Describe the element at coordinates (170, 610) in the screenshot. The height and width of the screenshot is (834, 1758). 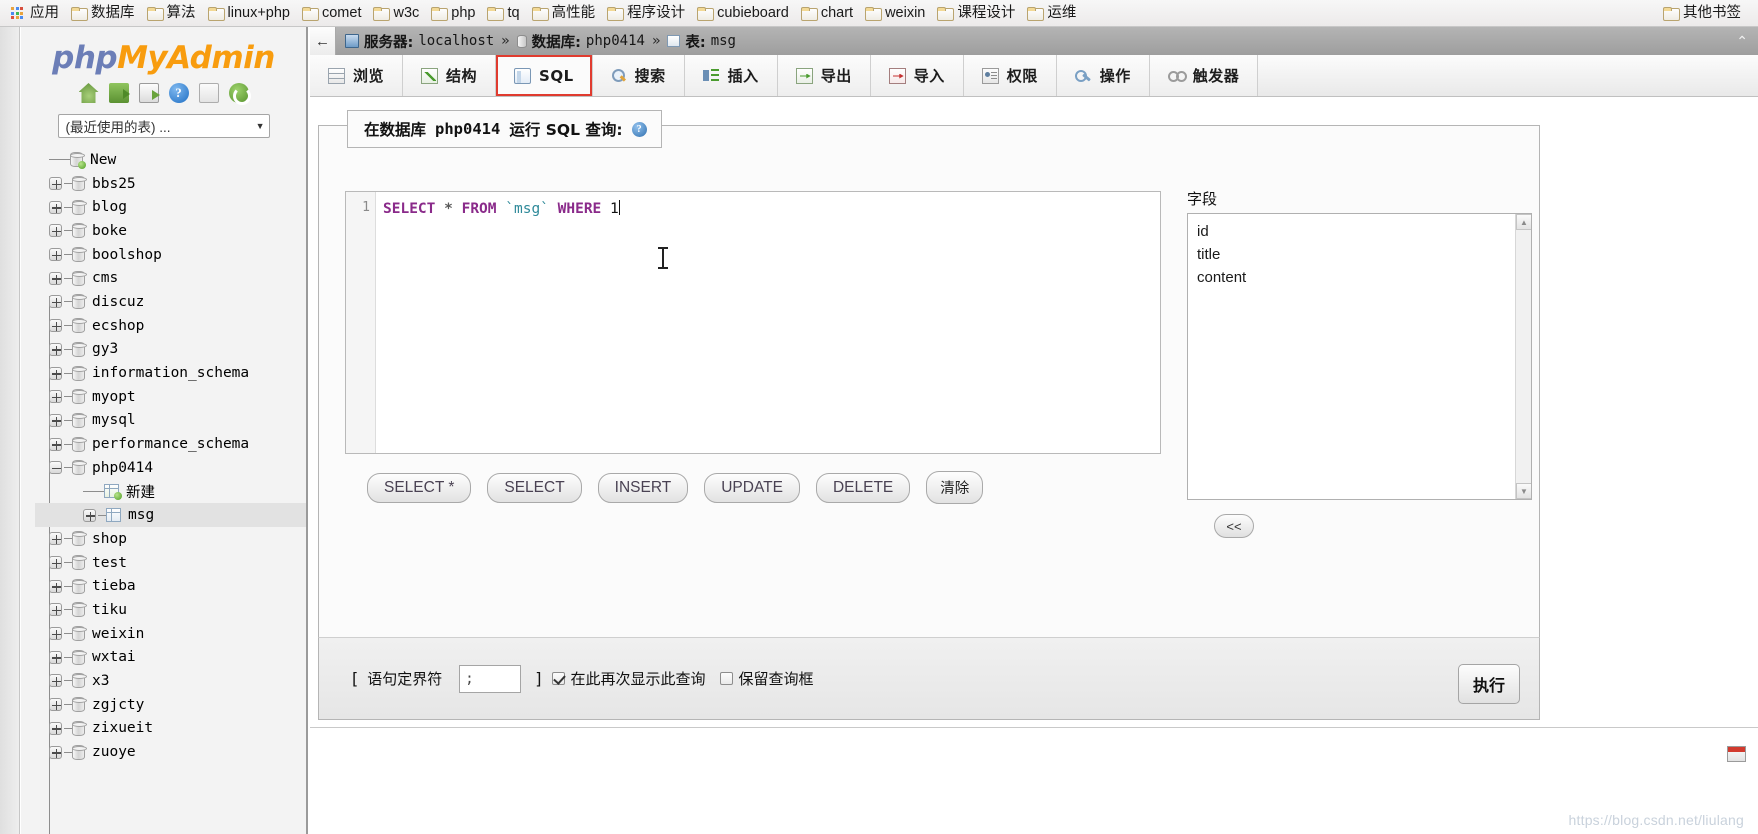
I see `tree-item-tiku: tiku` at that location.